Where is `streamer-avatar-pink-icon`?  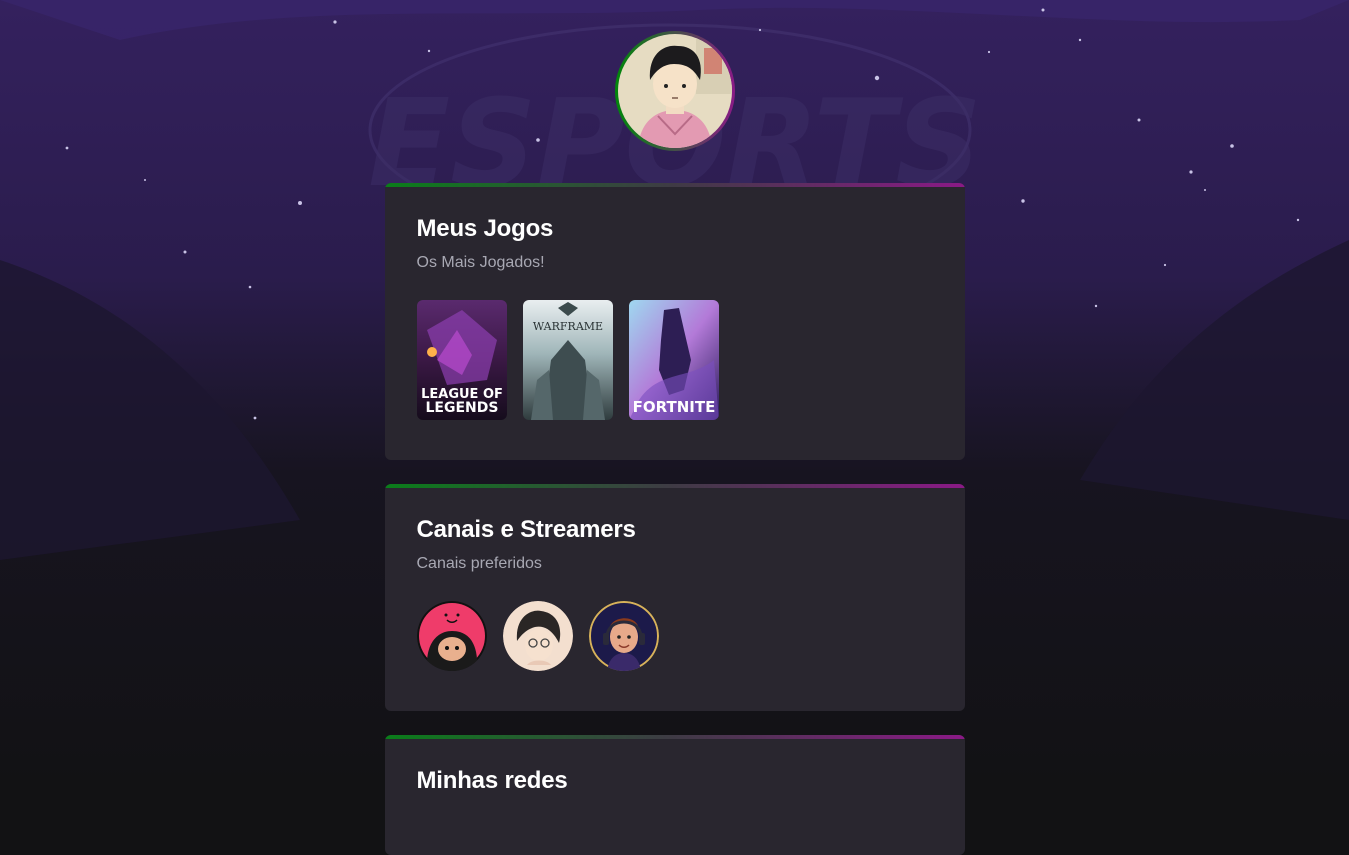 streamer-avatar-pink-icon is located at coordinates (451, 636).